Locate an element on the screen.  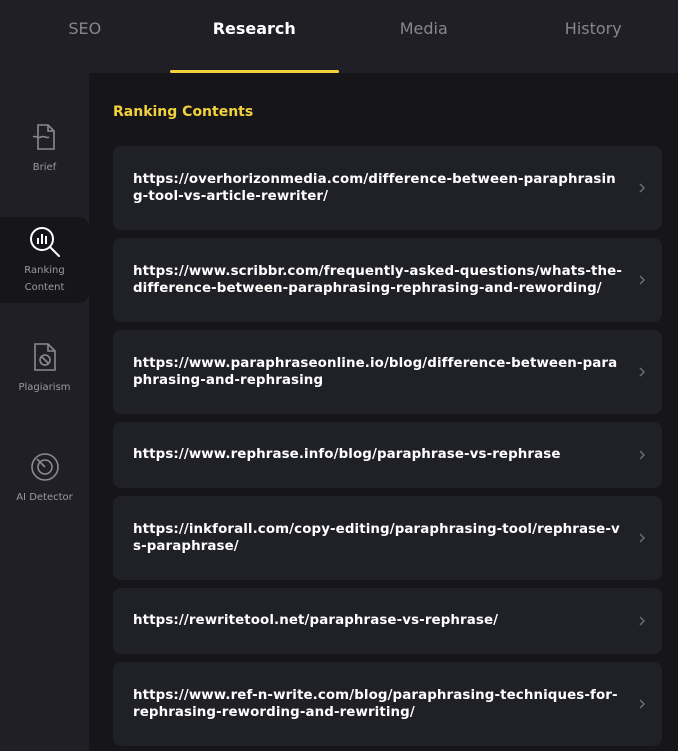
ranking-content-icon is located at coordinates (45, 242).